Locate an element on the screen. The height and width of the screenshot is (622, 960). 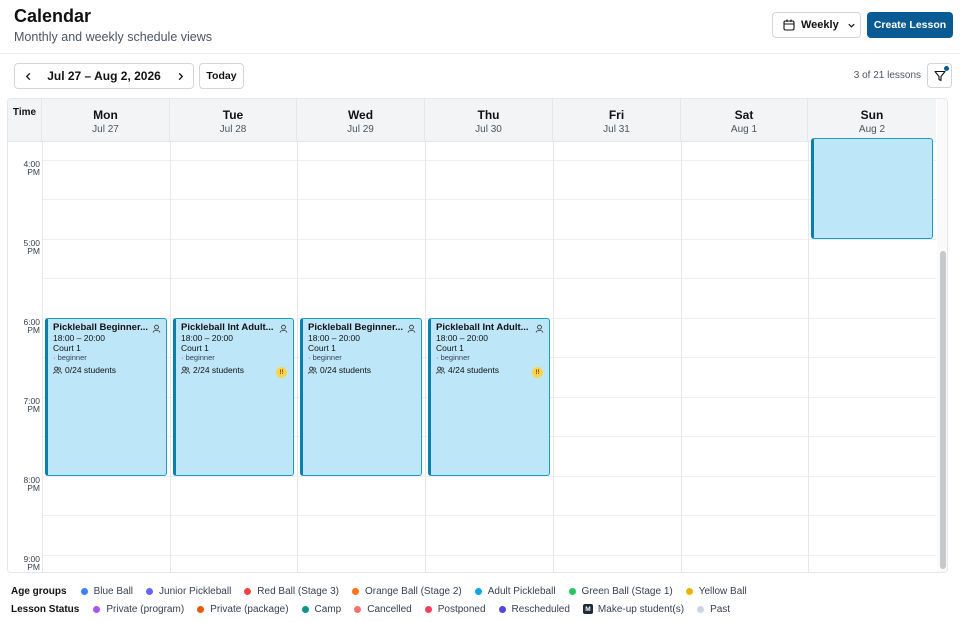
day-header: Wed Jul 29 is located at coordinates (361, 120).